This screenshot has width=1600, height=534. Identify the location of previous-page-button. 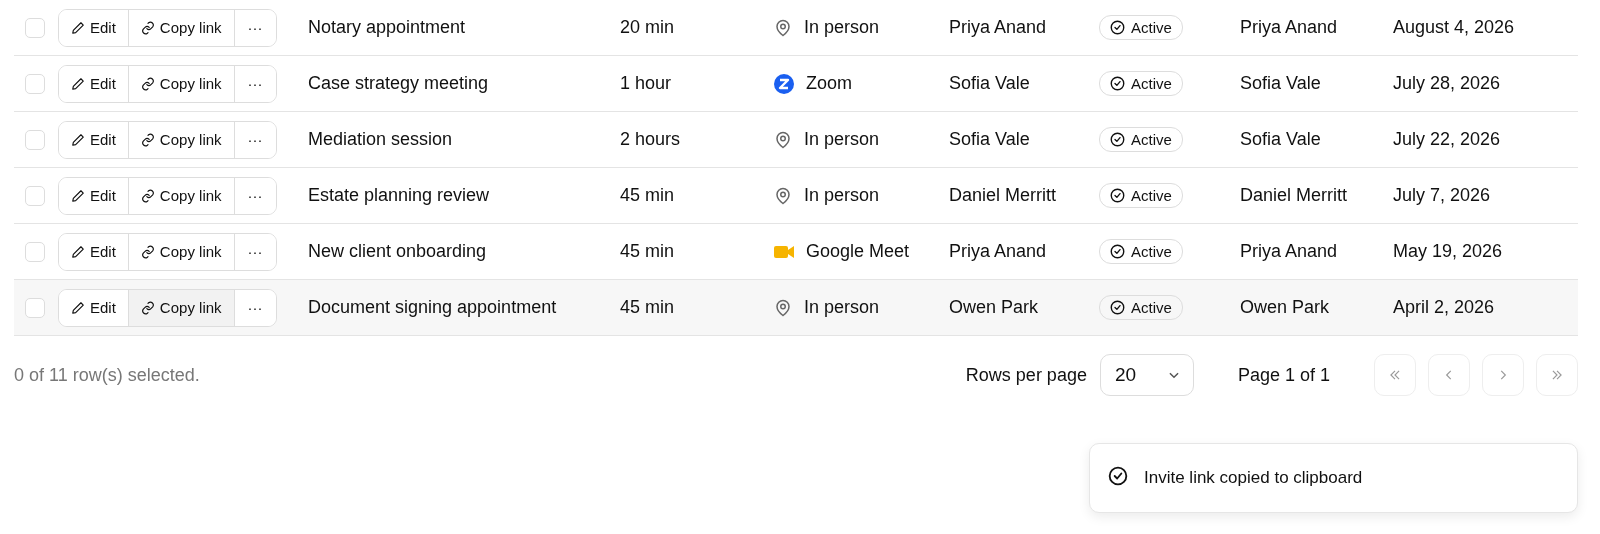
(1449, 375).